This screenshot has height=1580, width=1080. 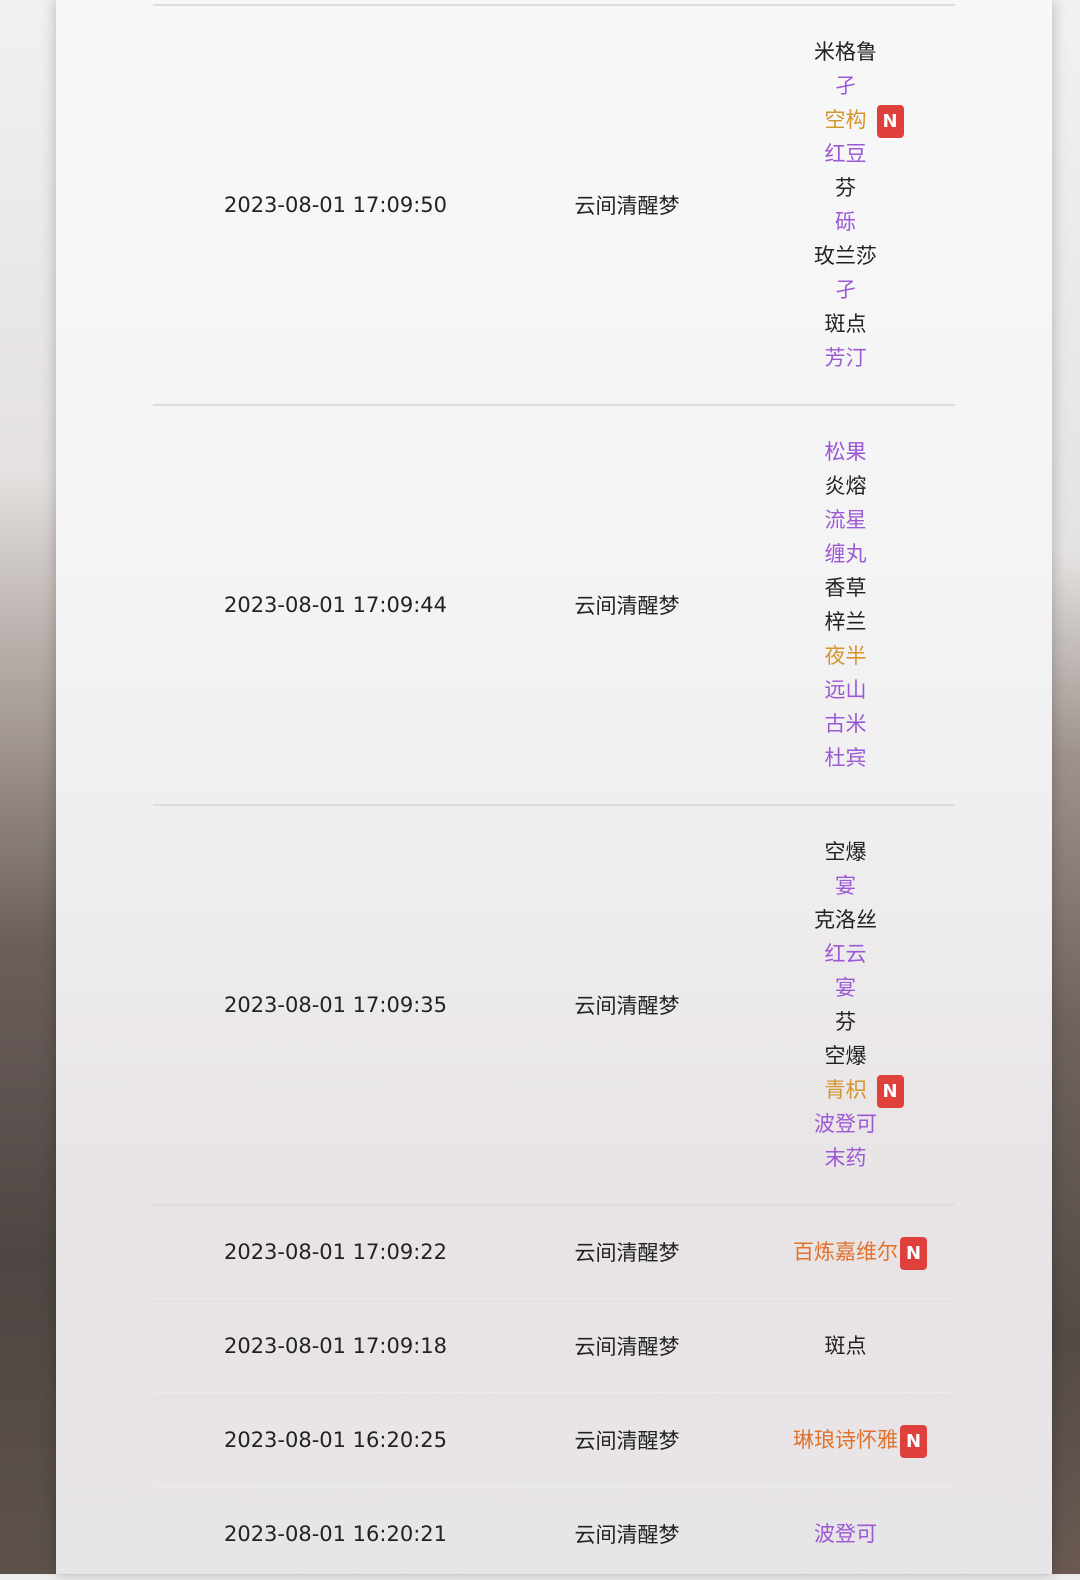 What do you see at coordinates (864, 120) in the screenshot?
I see `operator-name: 空构 N` at bounding box center [864, 120].